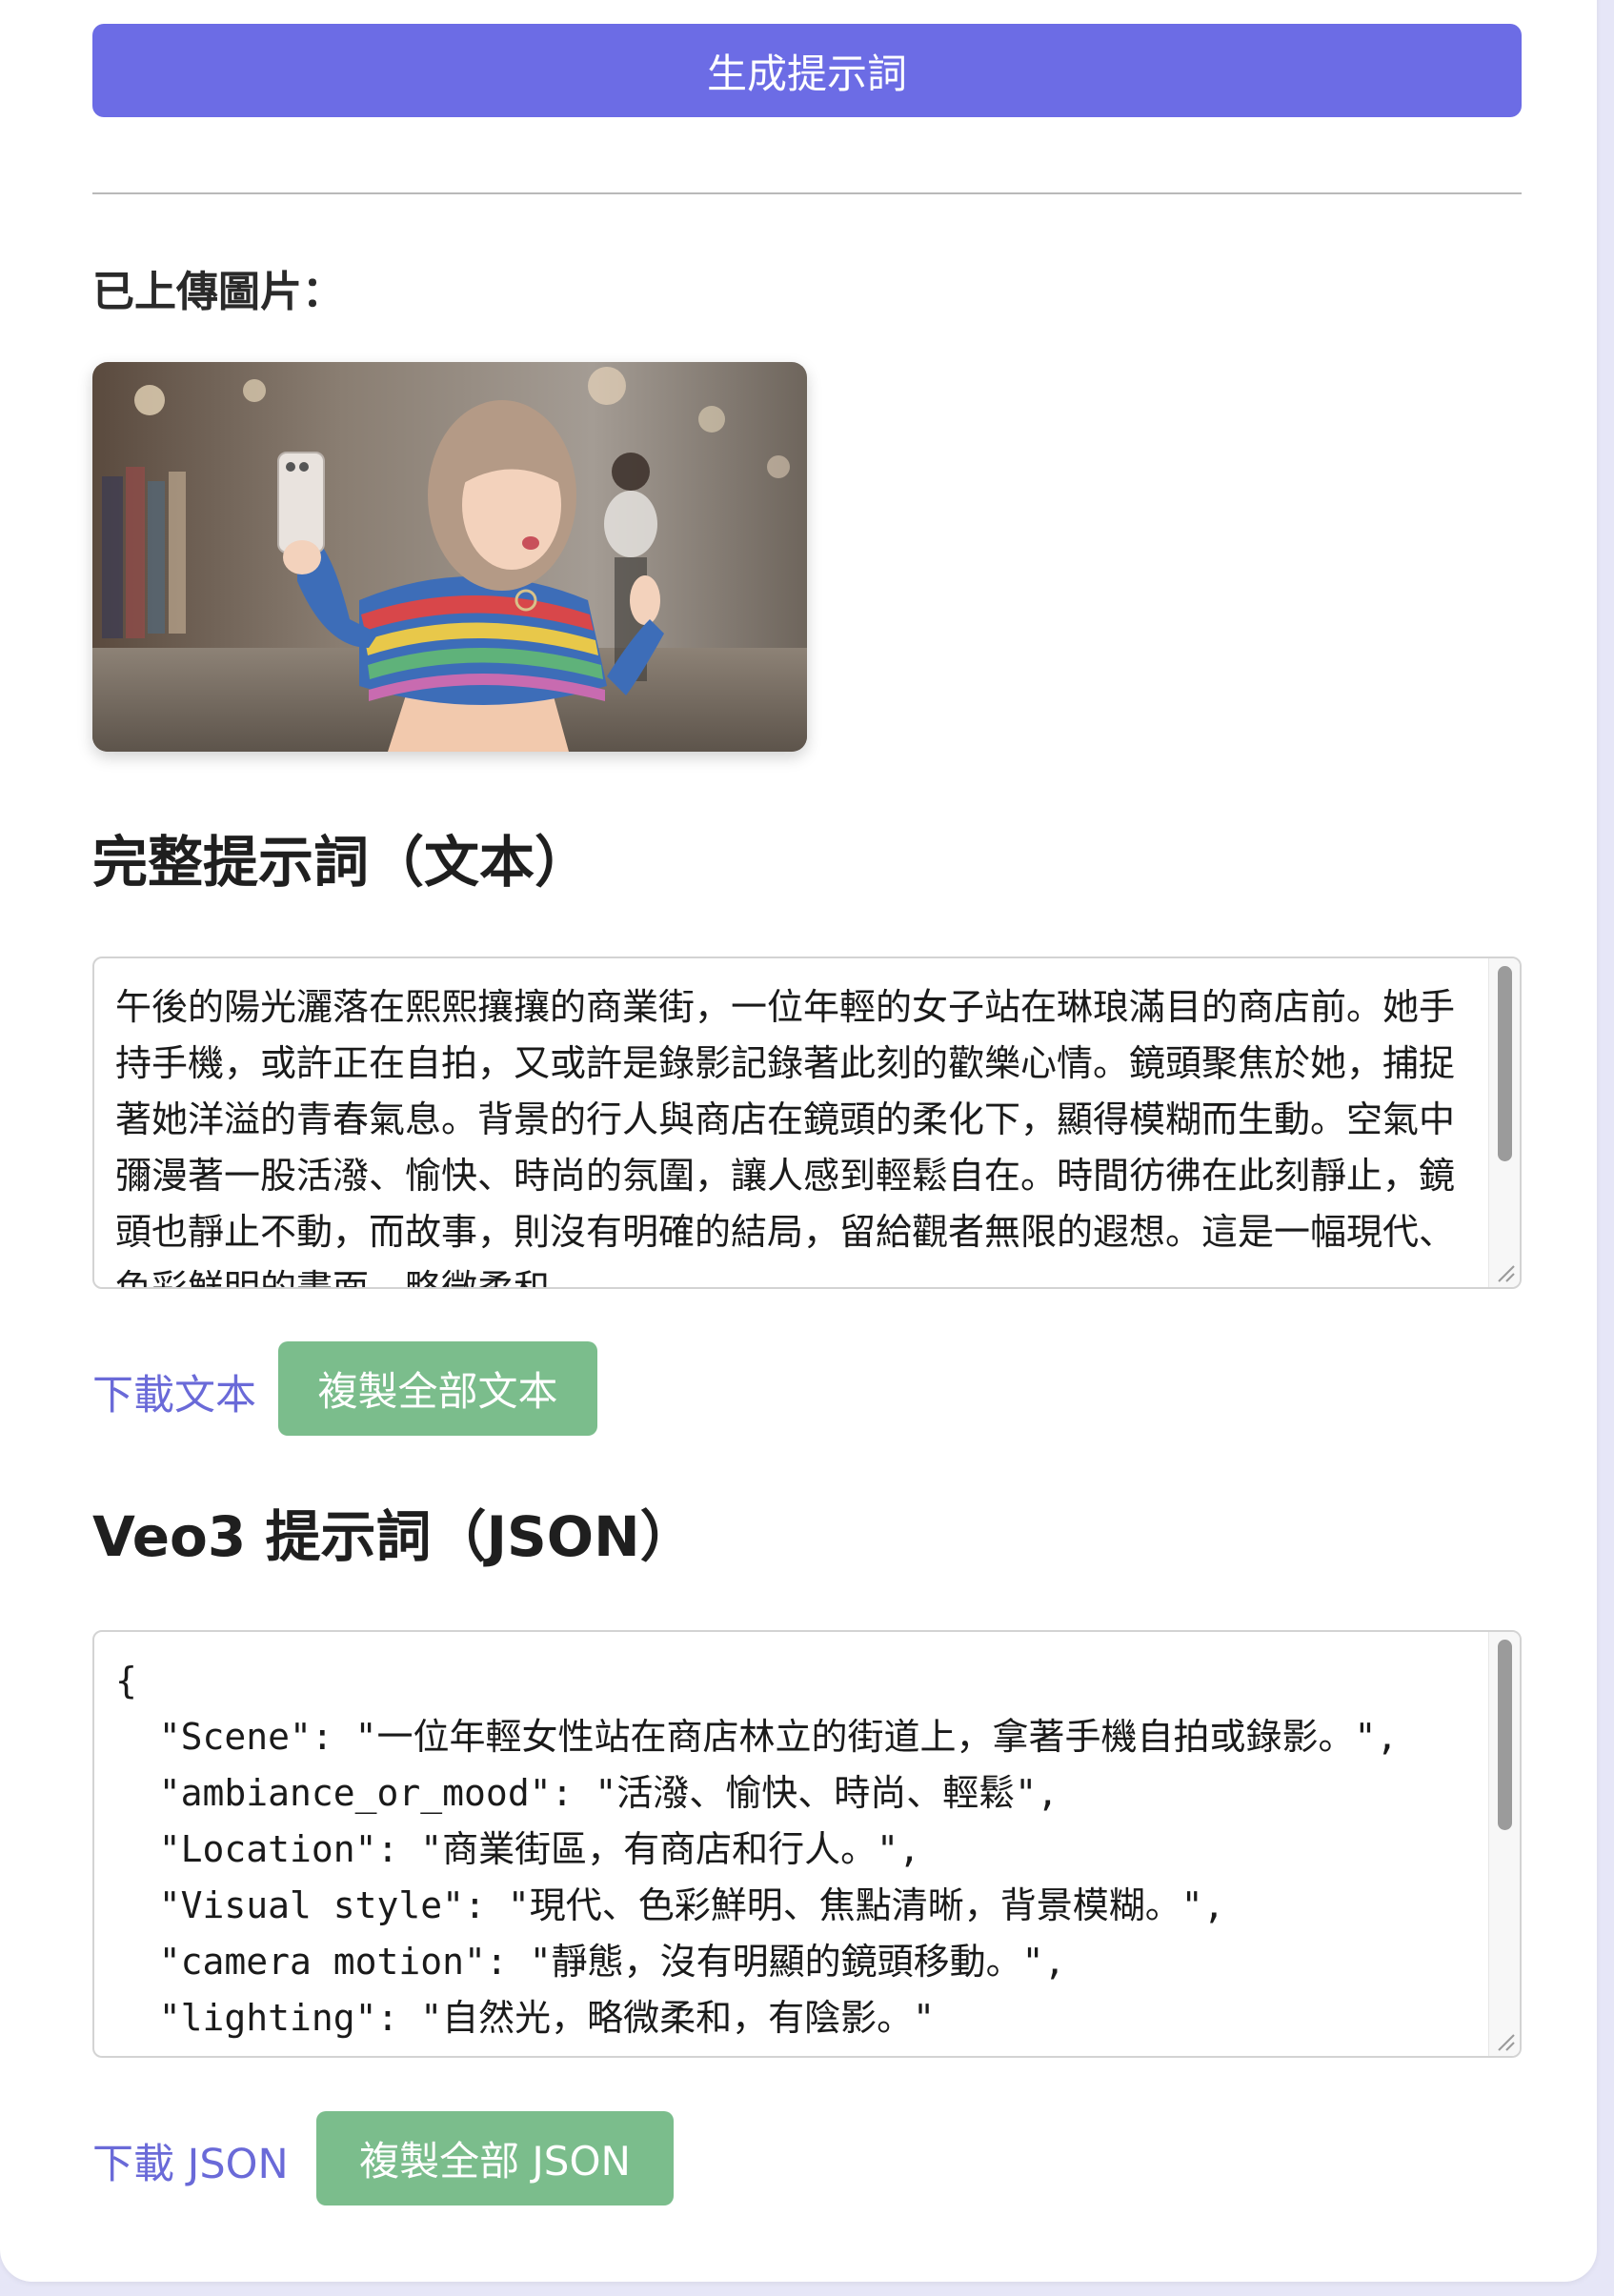 Image resolution: width=1614 pixels, height=2296 pixels. Describe the element at coordinates (394, 1536) in the screenshot. I see `json-prompt-heading: Veo3 提示詞（JSON）` at that location.